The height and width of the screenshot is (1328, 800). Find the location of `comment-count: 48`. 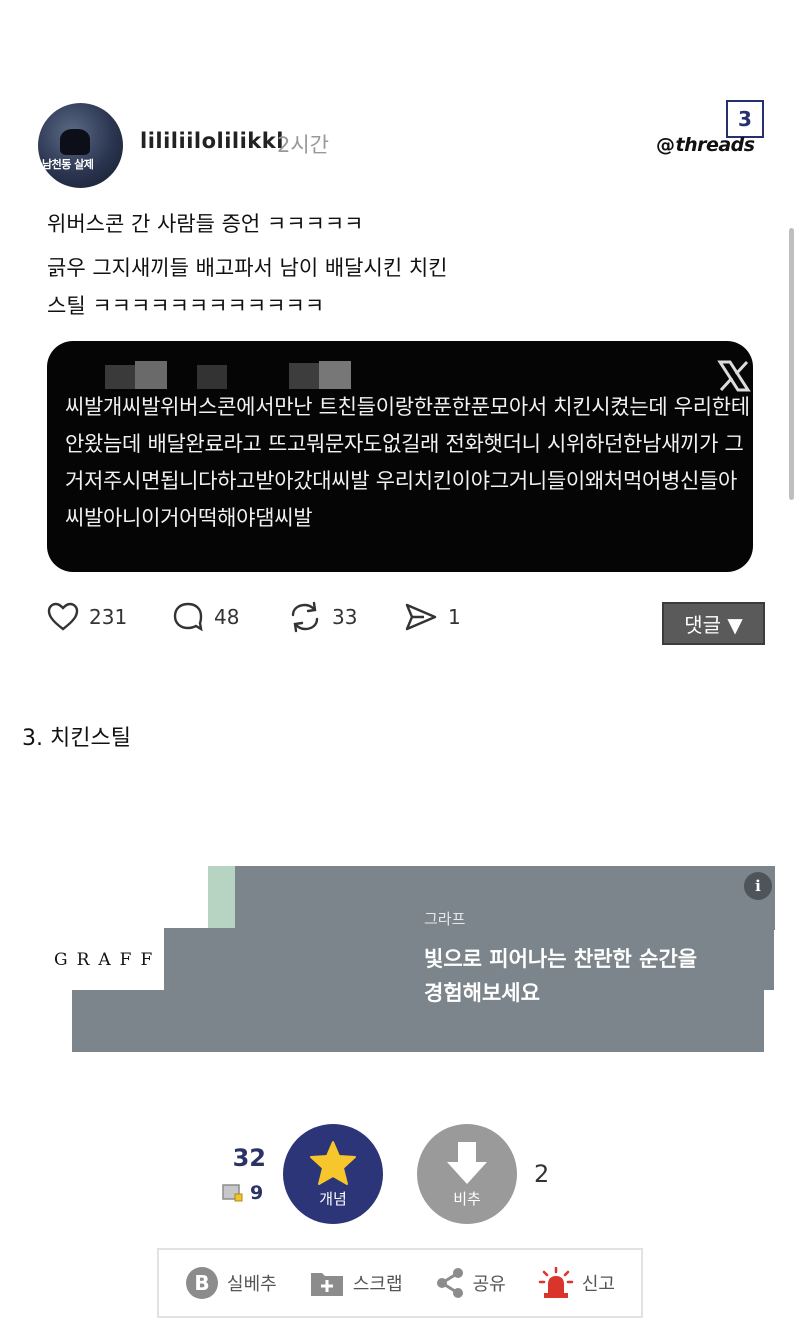

comment-count: 48 is located at coordinates (227, 617).